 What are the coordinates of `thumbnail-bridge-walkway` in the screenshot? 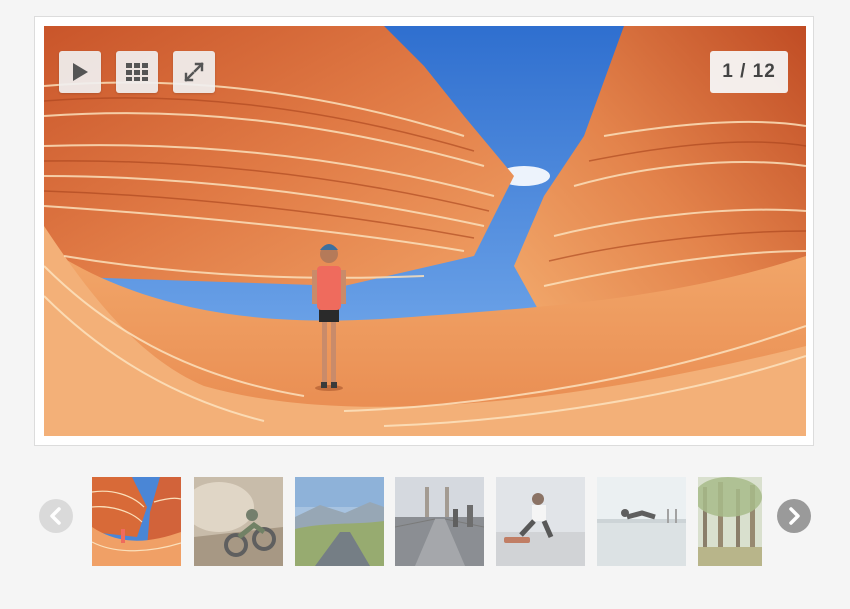 It's located at (439, 521).